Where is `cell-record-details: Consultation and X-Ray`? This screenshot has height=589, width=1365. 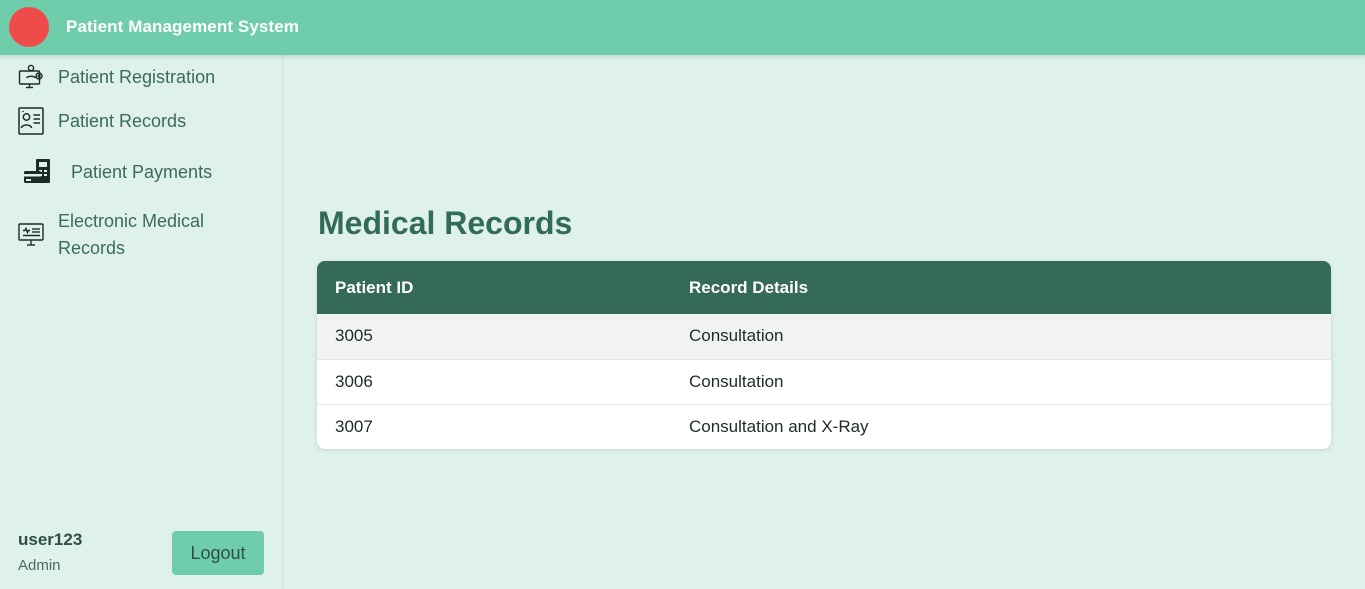
cell-record-details: Consultation and X-Ray is located at coordinates (779, 426).